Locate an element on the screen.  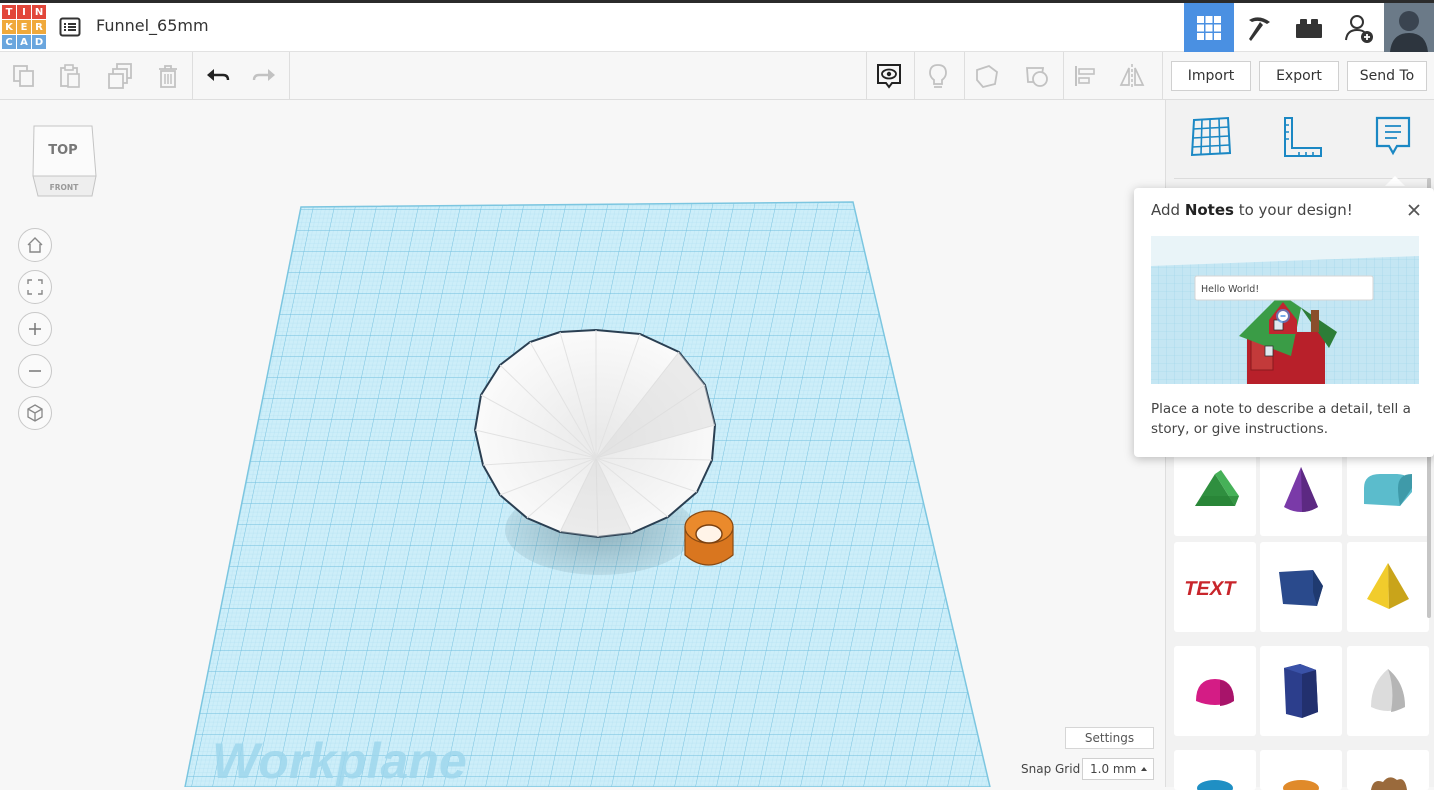
redo-icon is located at coordinates (264, 76).